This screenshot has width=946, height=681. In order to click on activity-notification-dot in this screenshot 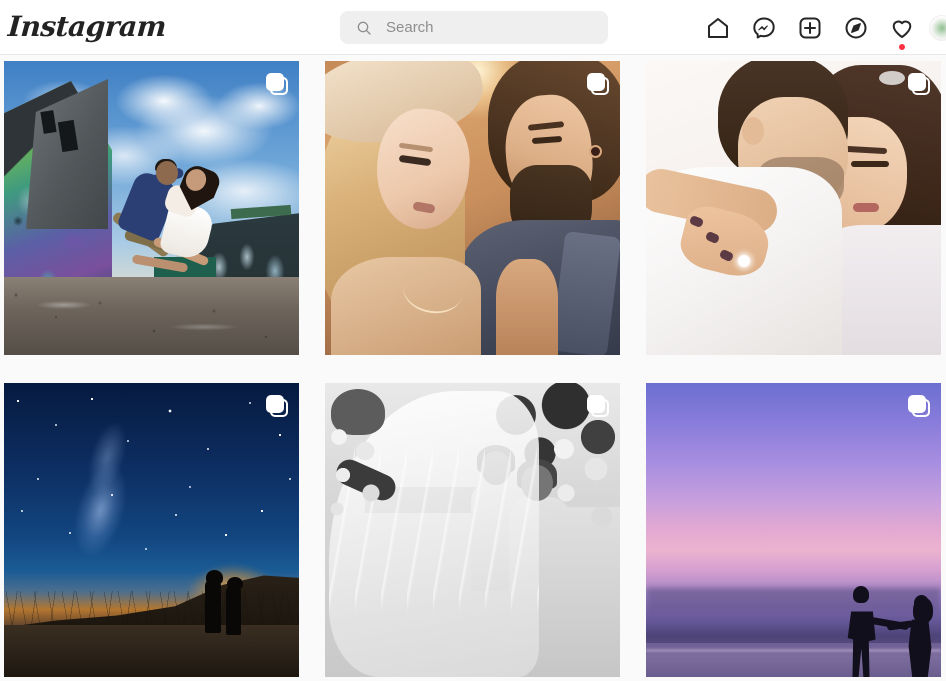, I will do `click(902, 46)`.